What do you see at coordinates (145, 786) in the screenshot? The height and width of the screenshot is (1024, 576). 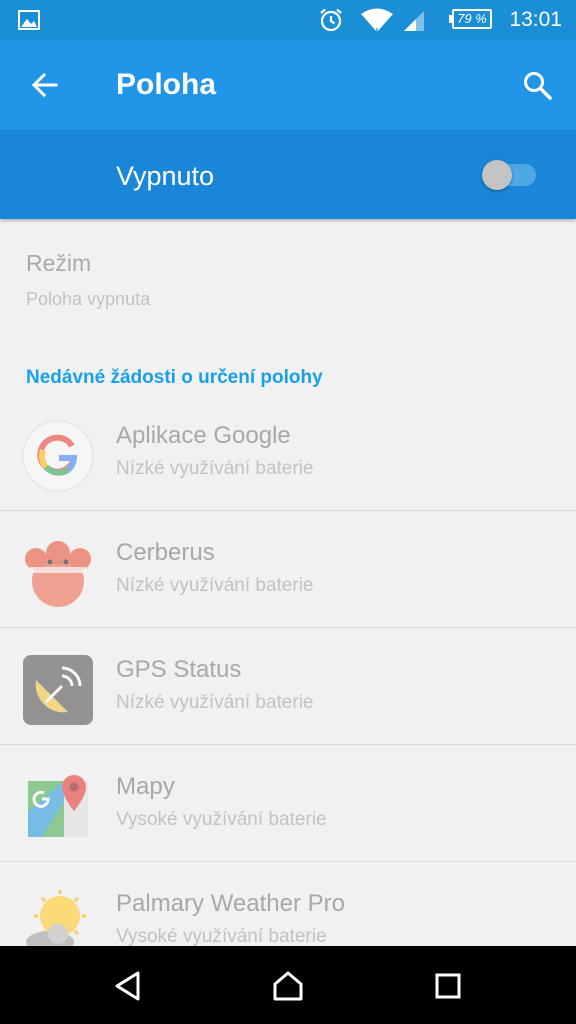 I see `app-name: Mapy` at bounding box center [145, 786].